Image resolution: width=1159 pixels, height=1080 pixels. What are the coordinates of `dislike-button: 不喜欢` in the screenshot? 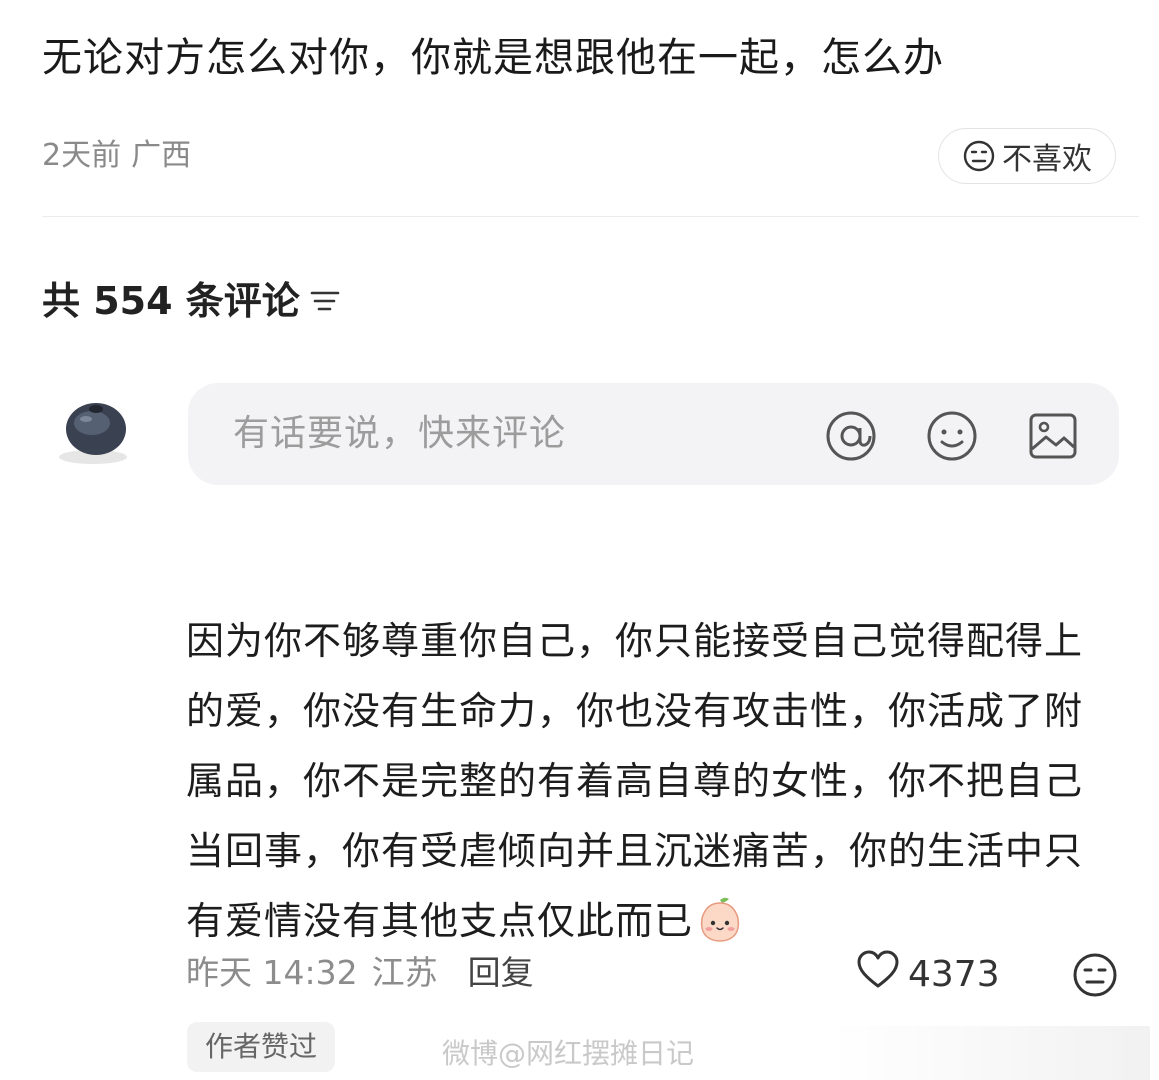 It's located at (1027, 156).